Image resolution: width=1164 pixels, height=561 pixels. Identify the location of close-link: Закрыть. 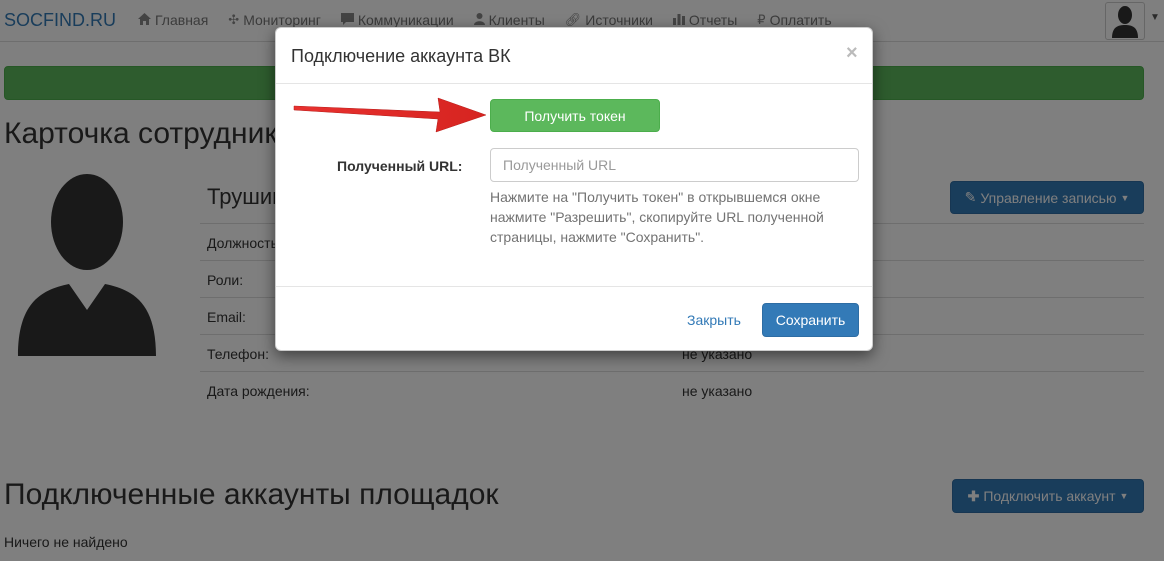
(714, 320).